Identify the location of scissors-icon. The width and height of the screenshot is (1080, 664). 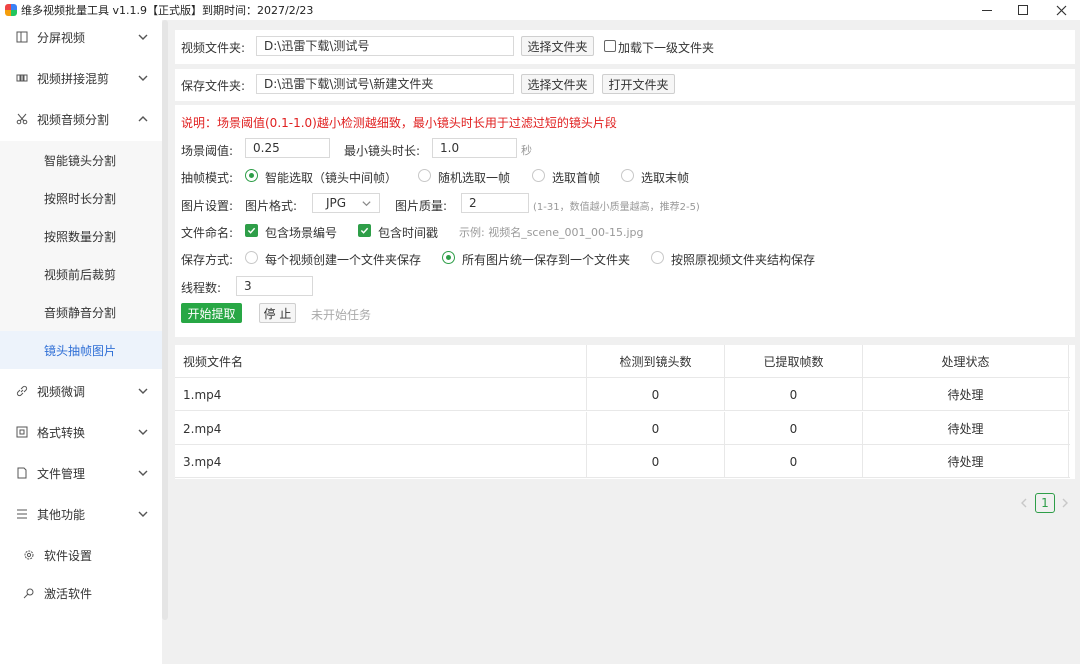
(22, 119).